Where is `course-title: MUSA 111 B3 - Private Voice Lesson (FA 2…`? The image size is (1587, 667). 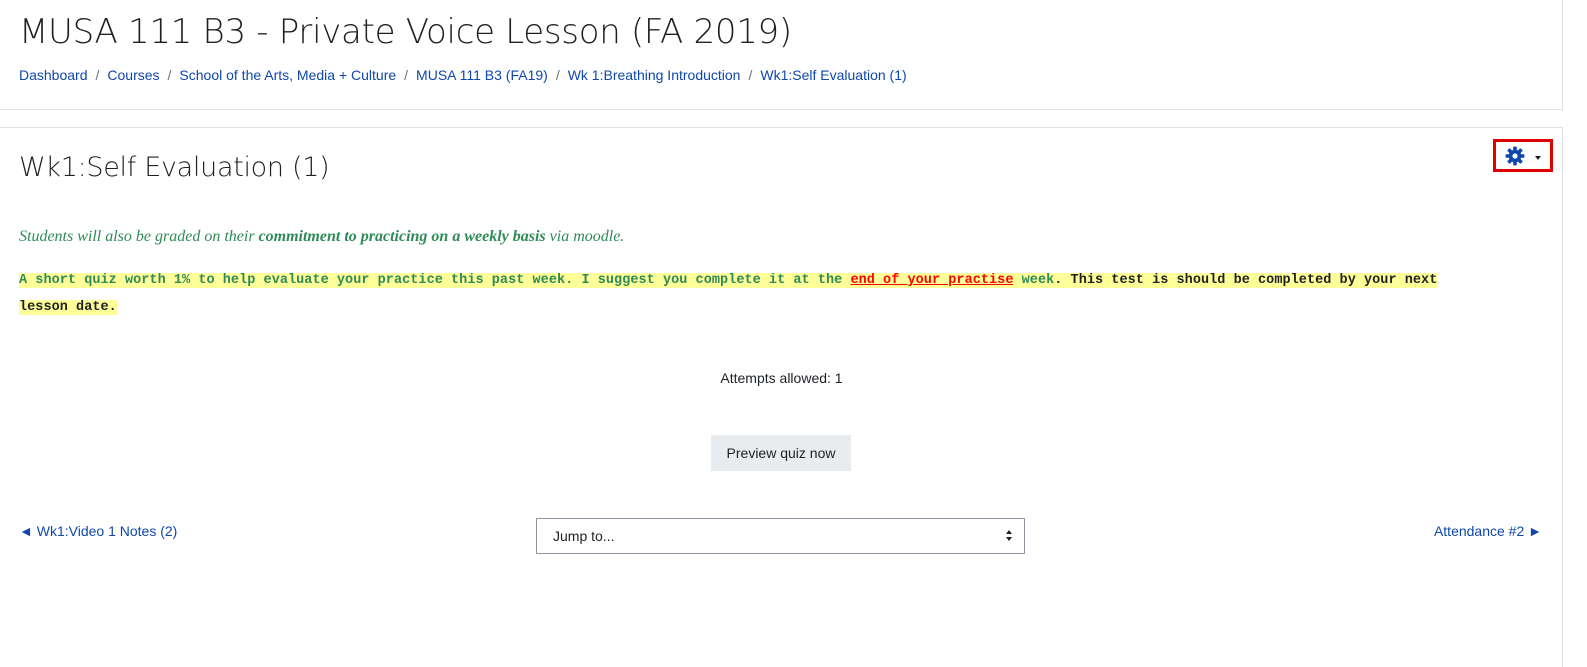 course-title: MUSA 111 B3 - Private Voice Lesson (FA 2… is located at coordinates (405, 32).